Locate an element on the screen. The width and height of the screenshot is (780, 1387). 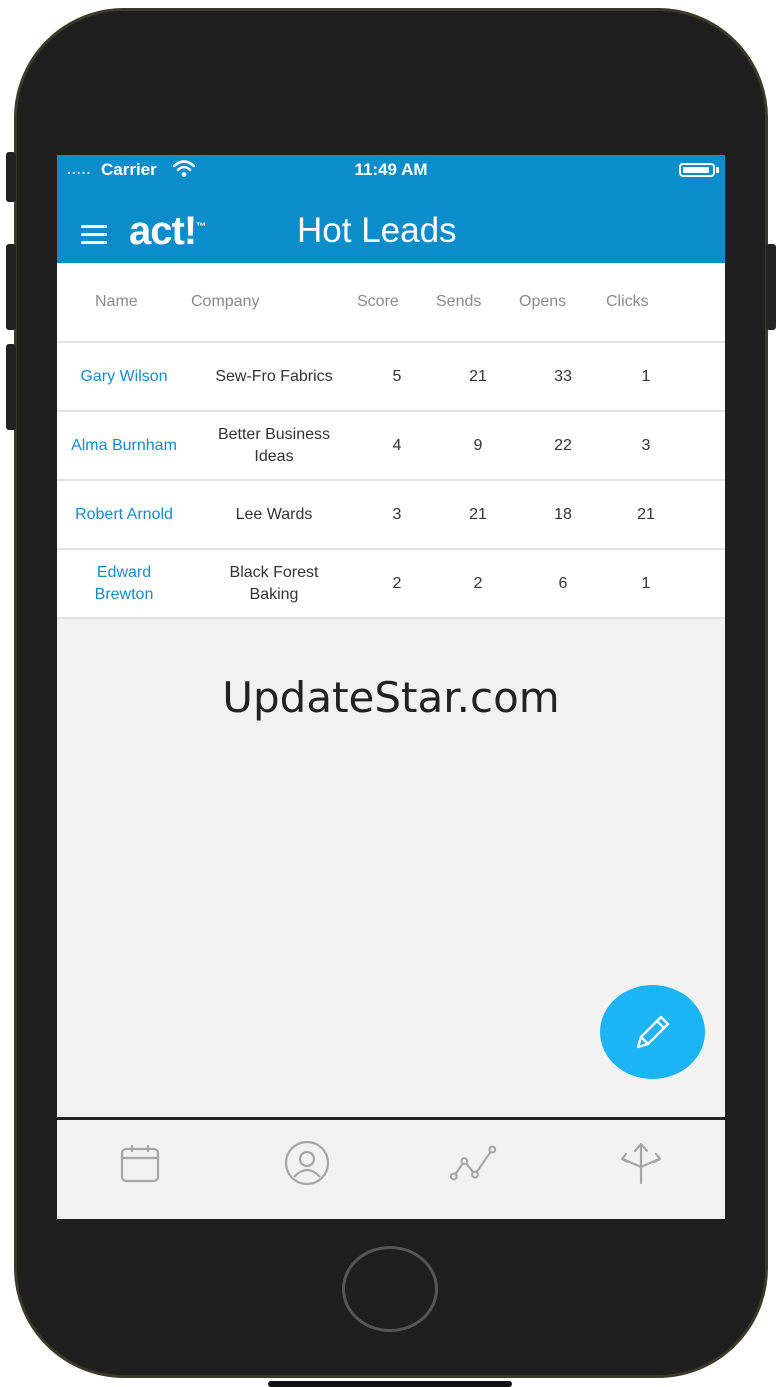
column-header-score: Score is located at coordinates (378, 302).